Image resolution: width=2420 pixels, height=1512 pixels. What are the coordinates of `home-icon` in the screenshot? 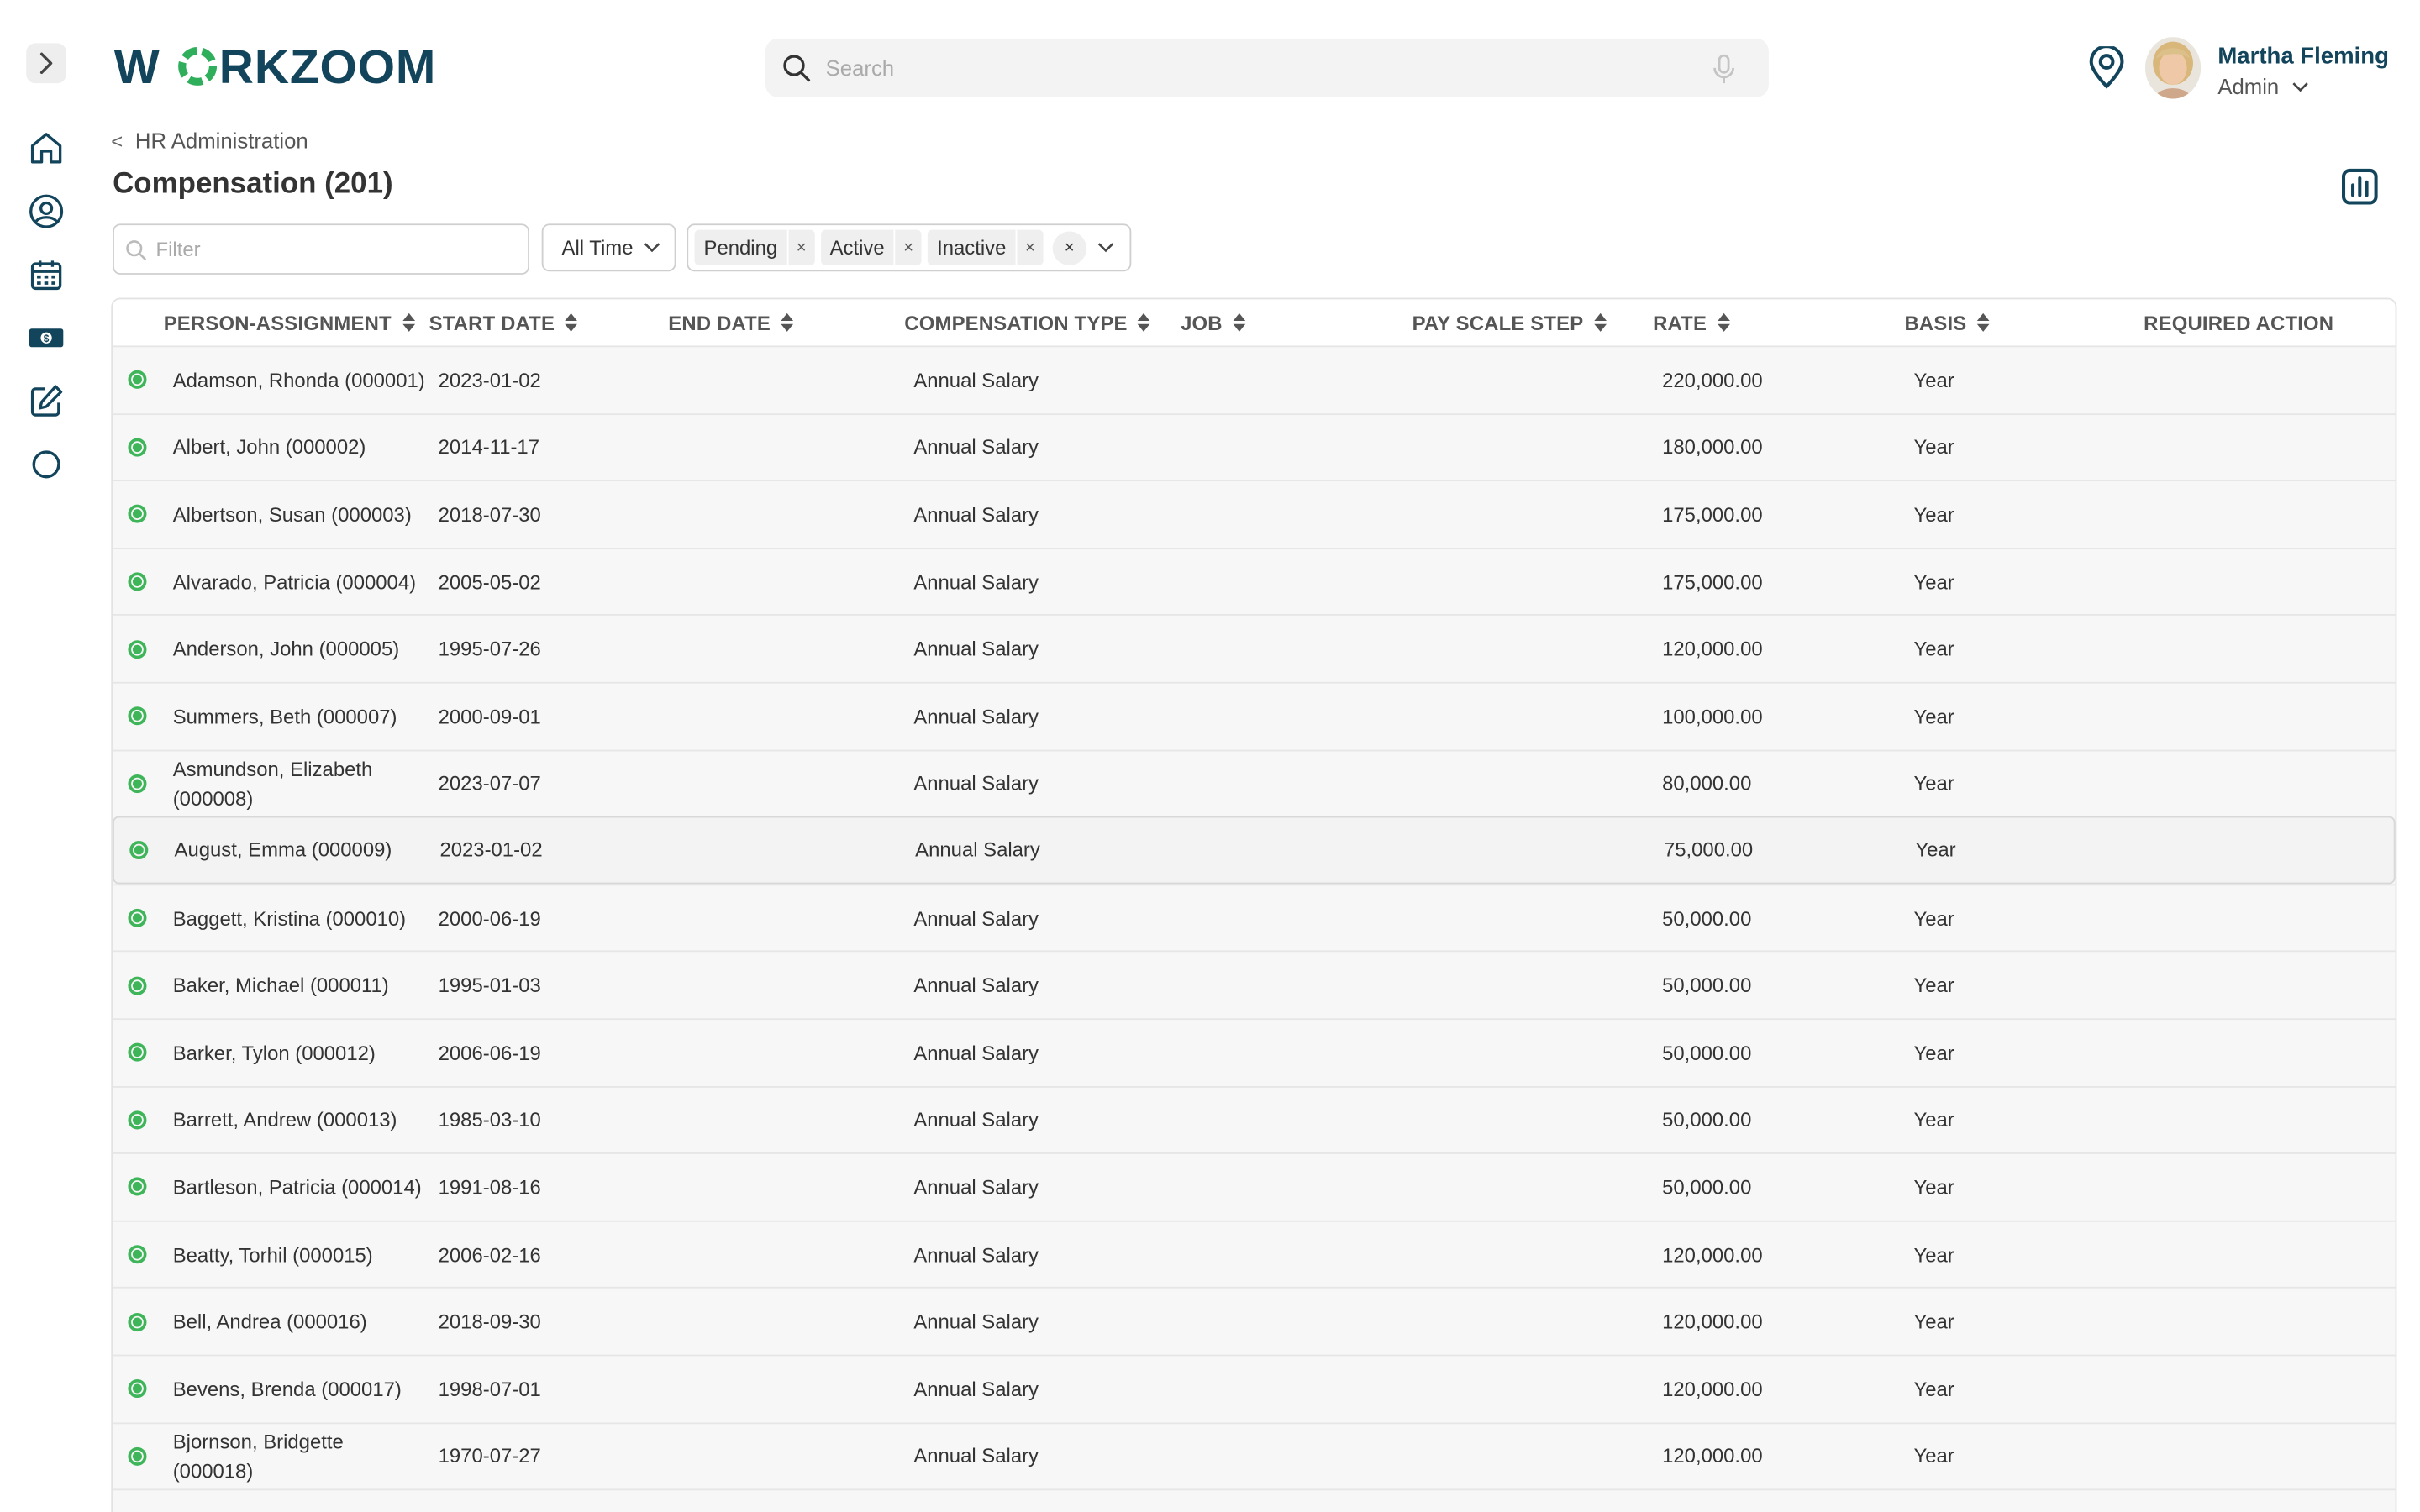 It's located at (46, 148).